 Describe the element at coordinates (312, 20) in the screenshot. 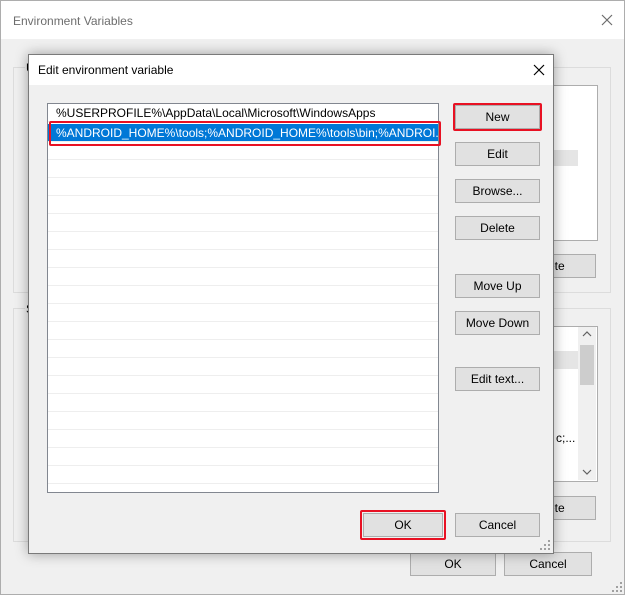

I see `bg-title-bar: Environment Variables` at that location.